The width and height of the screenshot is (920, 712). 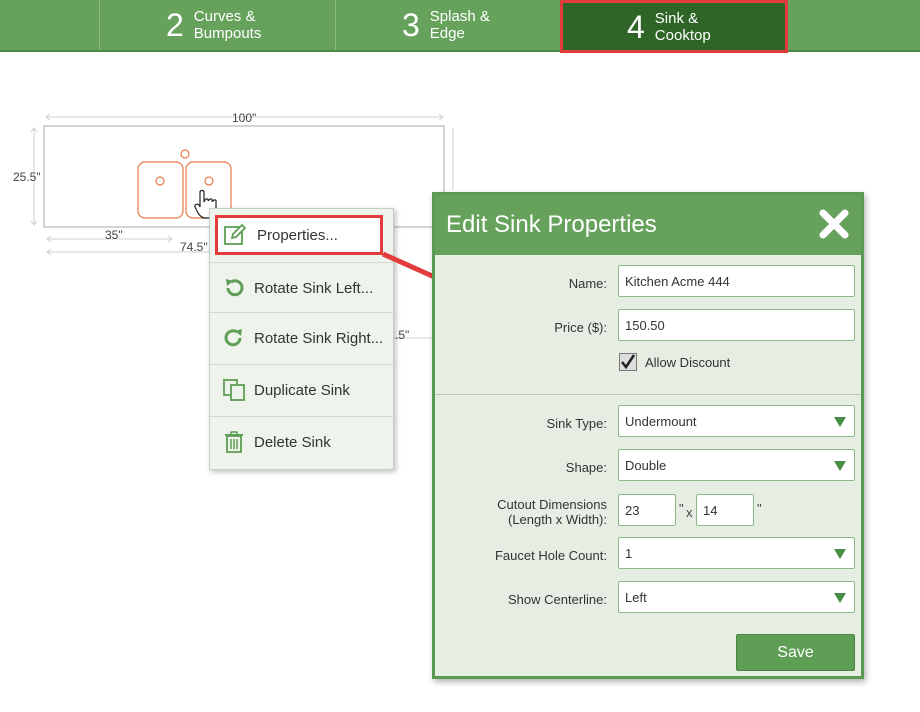 I want to click on menu-item-delete: Delete Sink, so click(x=301, y=441).